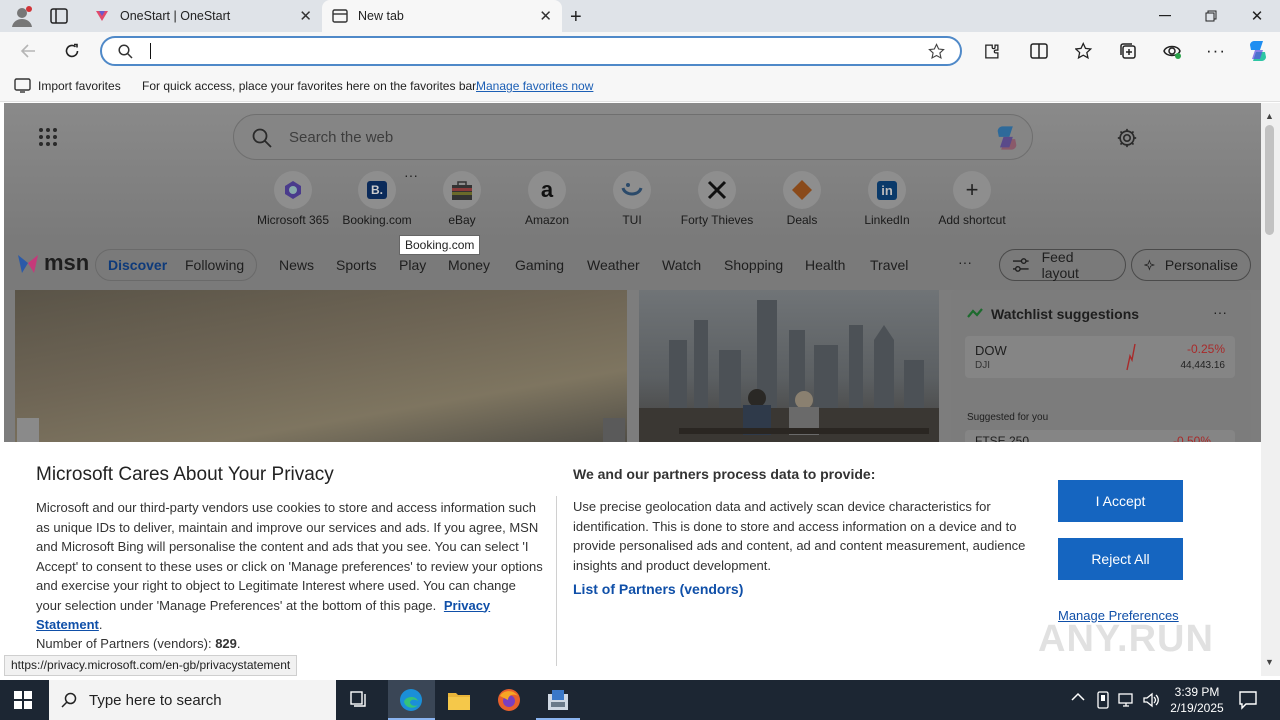 The image size is (1280, 720). I want to click on partners-list-link: List of Partners (vendors), so click(658, 589).